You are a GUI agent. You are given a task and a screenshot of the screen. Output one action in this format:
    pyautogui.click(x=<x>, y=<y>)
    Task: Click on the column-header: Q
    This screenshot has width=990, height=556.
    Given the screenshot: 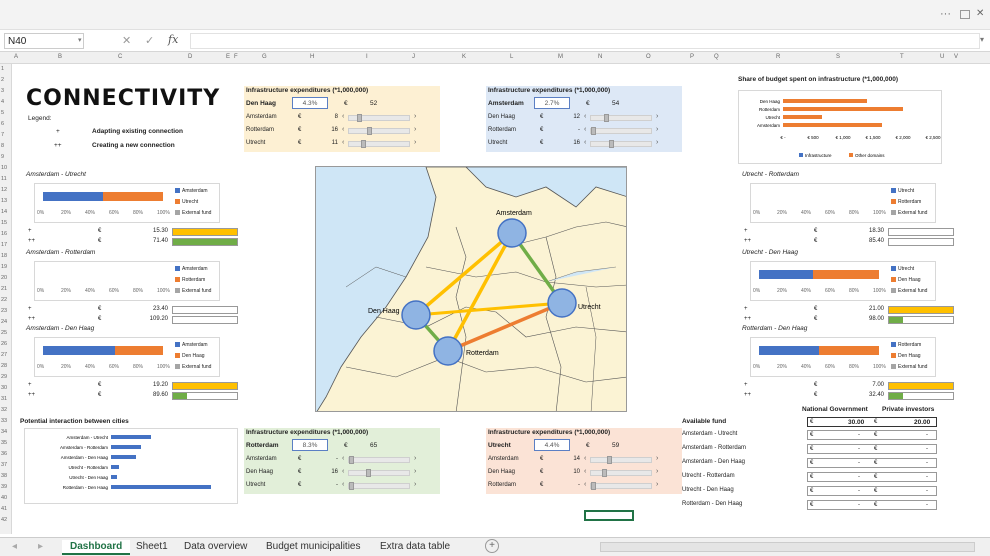 What is the action you would take?
    pyautogui.click(x=716, y=57)
    